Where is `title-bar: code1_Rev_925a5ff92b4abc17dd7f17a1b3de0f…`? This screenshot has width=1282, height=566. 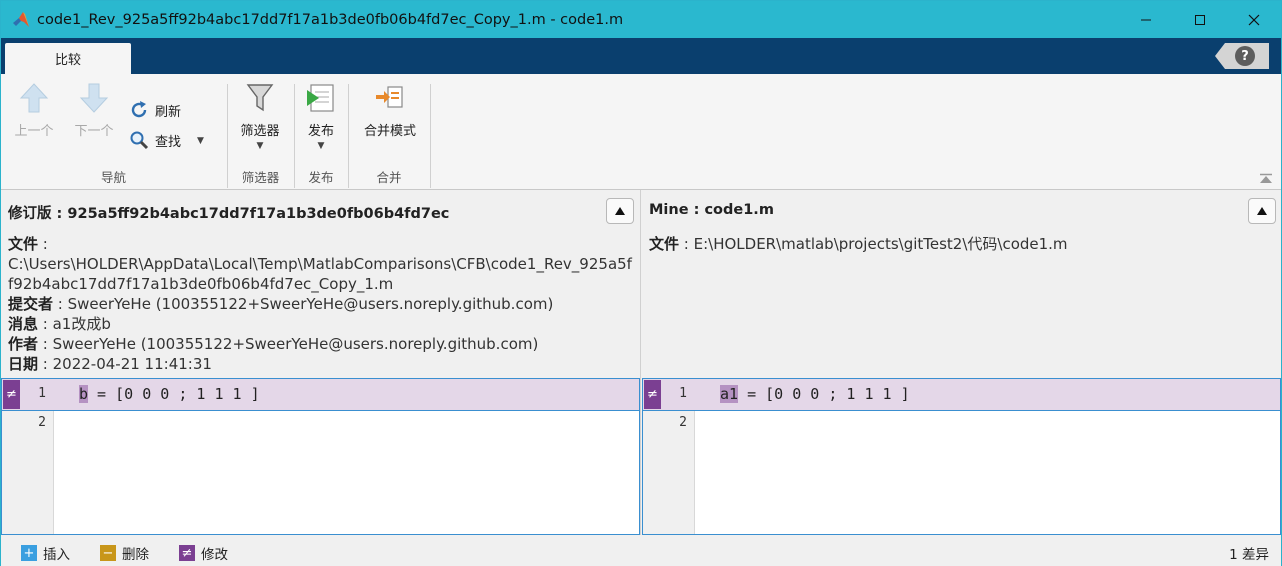
title-bar: code1_Rev_925a5ff92b4abc17dd7f17a1b3de0f… is located at coordinates (641, 19).